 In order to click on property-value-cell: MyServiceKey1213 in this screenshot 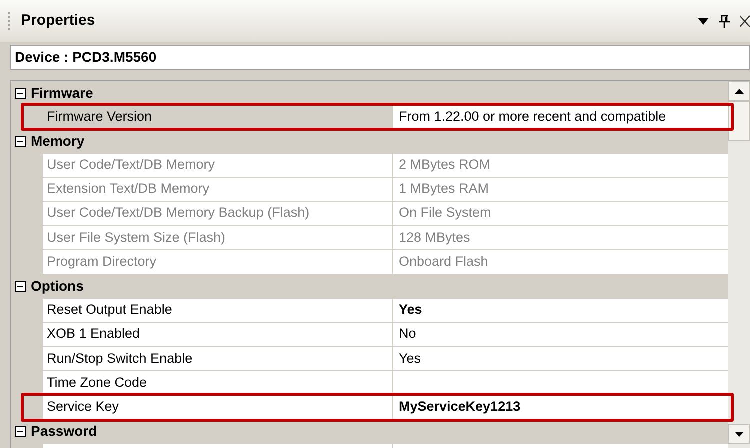, I will do `click(560, 407)`.